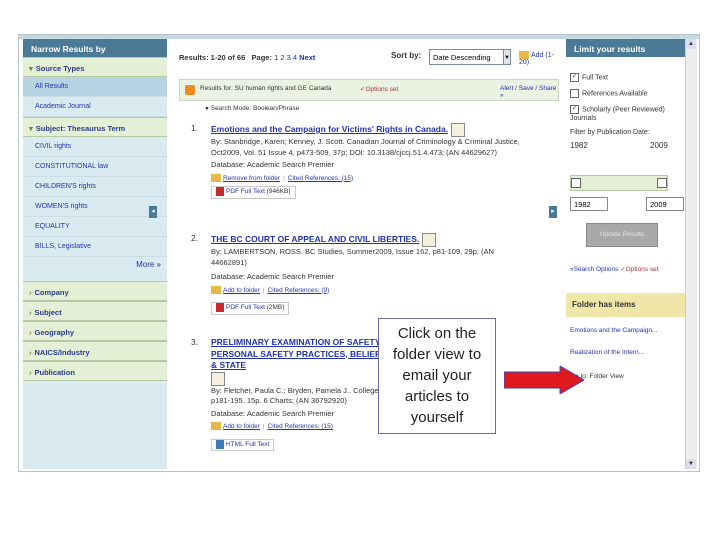 The image size is (720, 540). What do you see at coordinates (95, 147) in the screenshot?
I see `subject-civil-rights: CIVIL rights` at bounding box center [95, 147].